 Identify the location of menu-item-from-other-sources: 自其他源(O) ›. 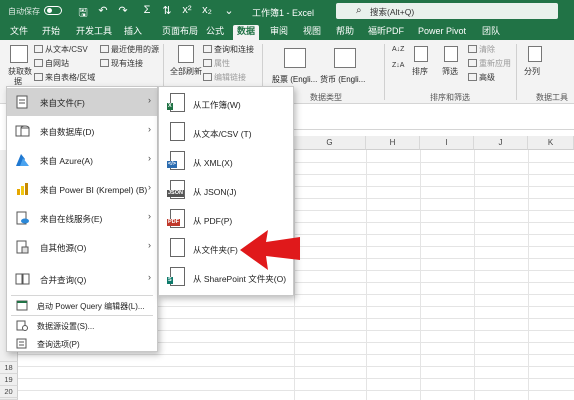
(82, 247).